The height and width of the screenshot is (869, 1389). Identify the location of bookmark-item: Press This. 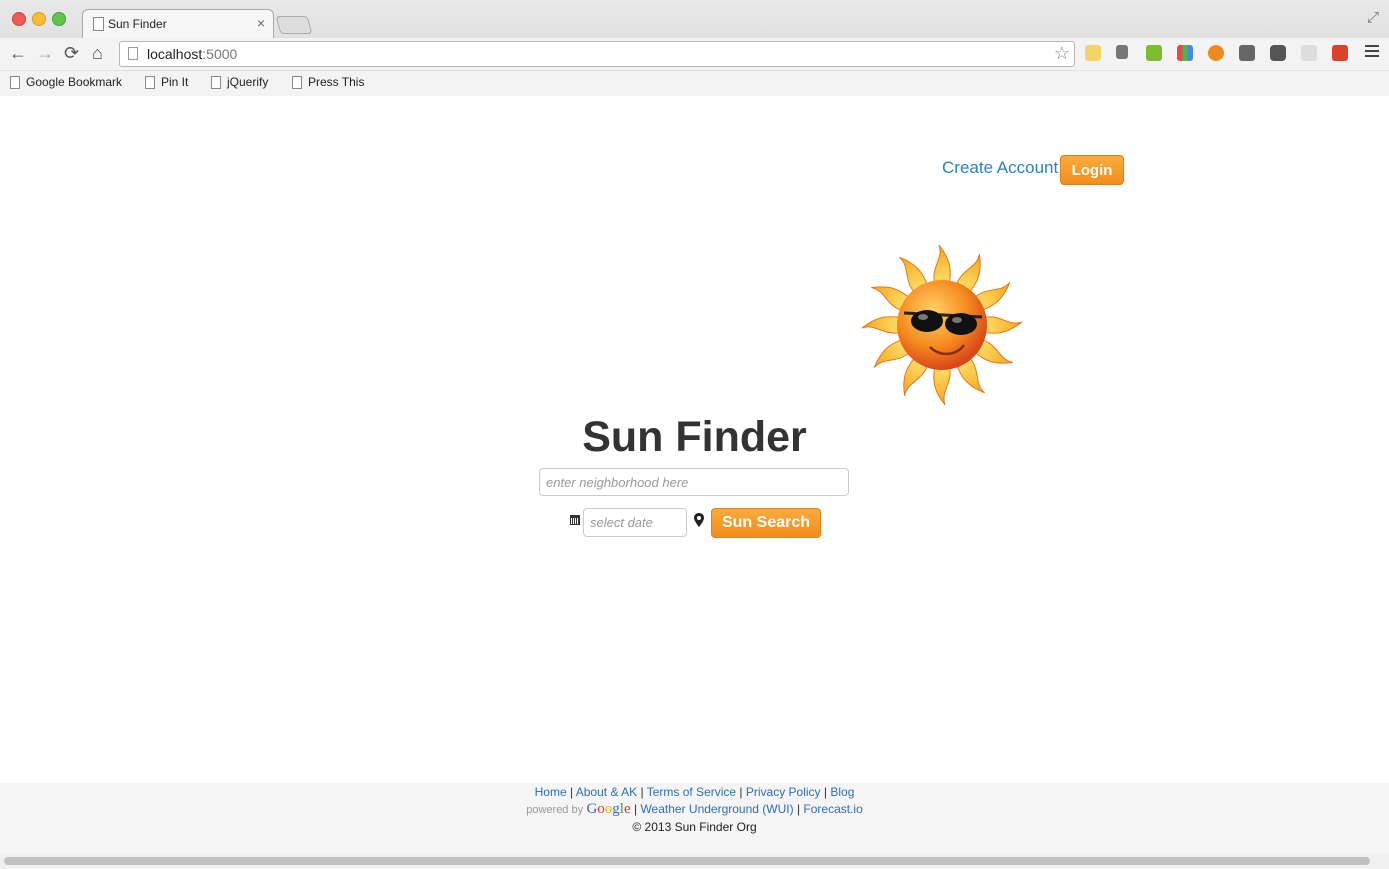
(328, 82).